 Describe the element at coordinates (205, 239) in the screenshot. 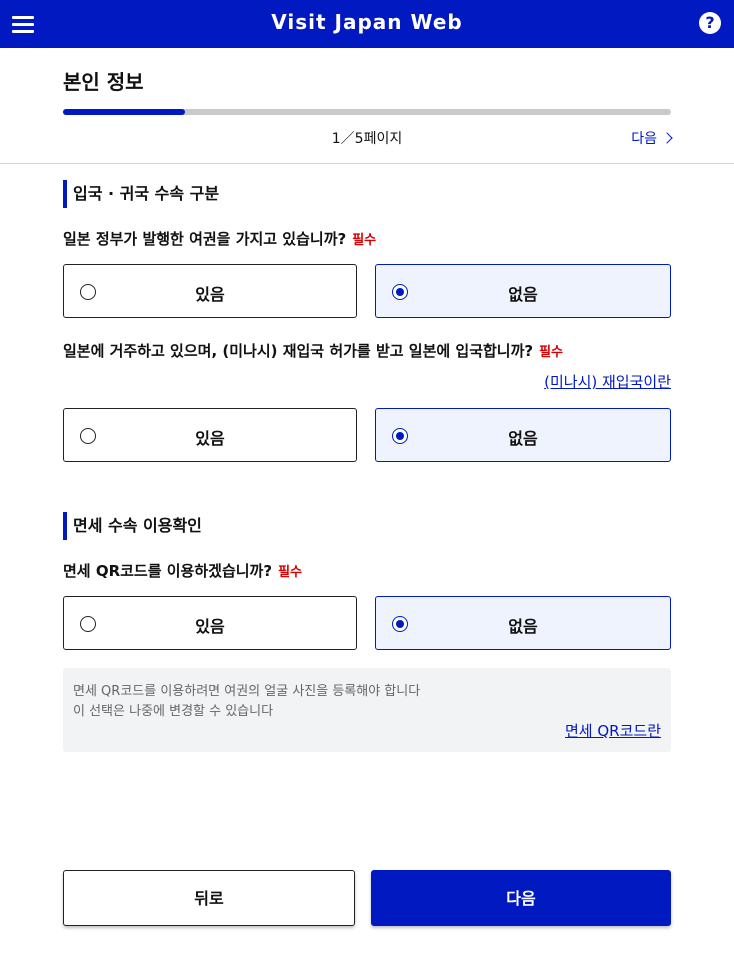

I see `question-text: 일본 정부가 발행한 여권을 가지고 있습니까?` at that location.